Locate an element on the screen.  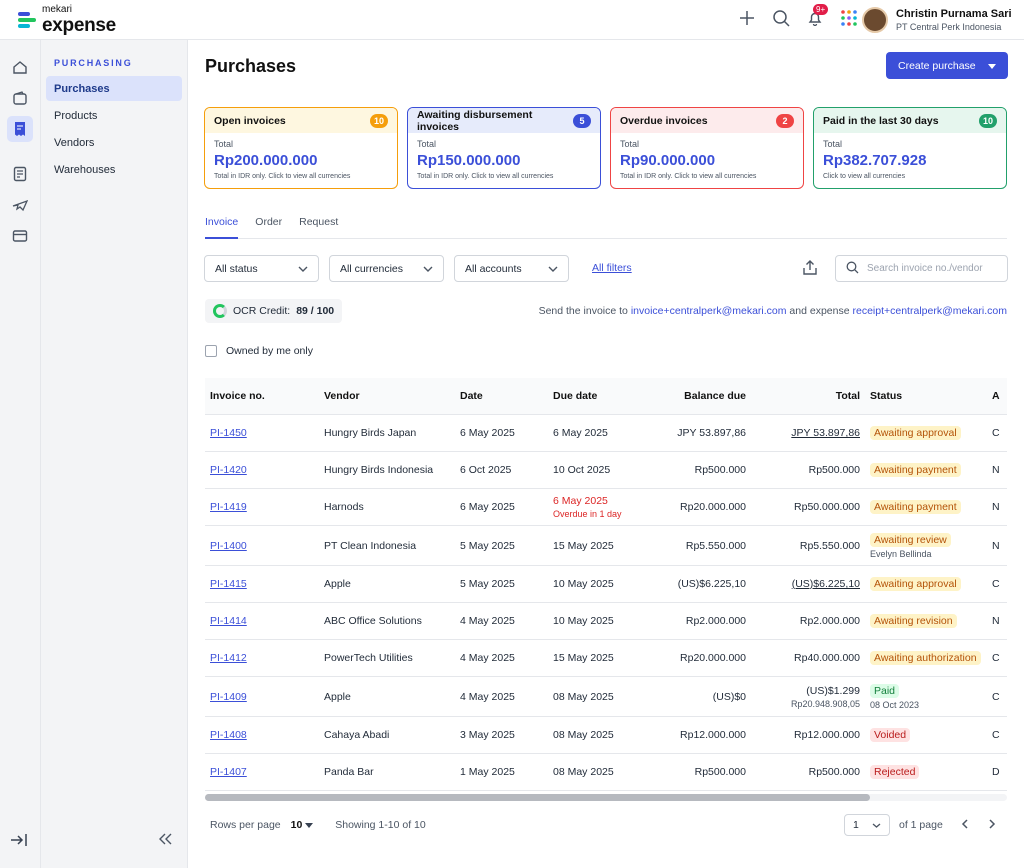
card-icon is located at coordinates (20, 236).